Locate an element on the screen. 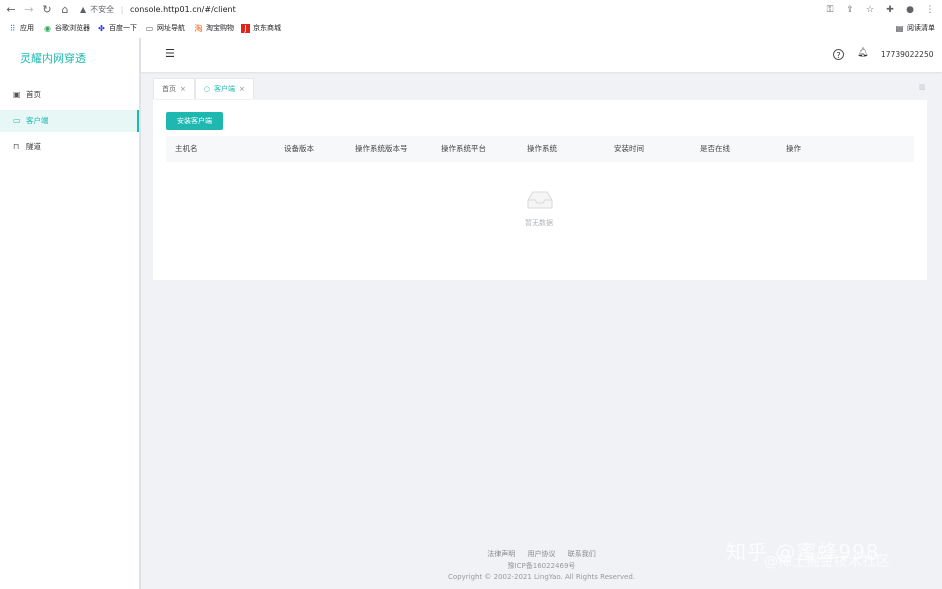  more-icon: ⋮ is located at coordinates (930, 10).